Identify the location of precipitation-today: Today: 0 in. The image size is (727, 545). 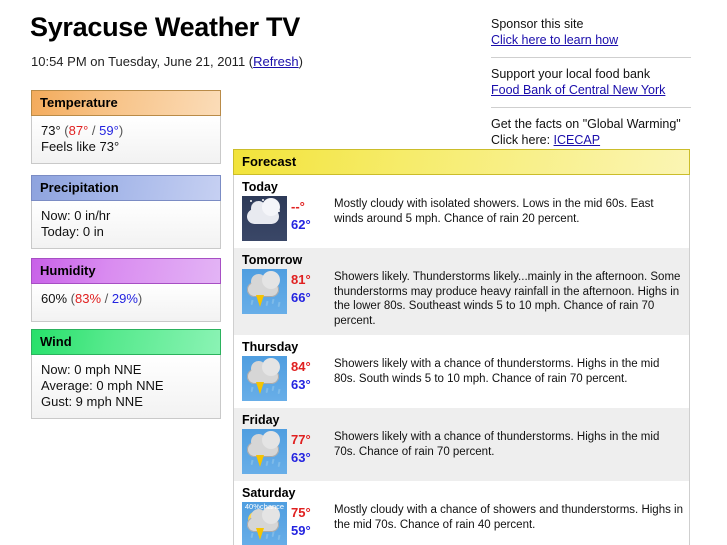
(72, 231).